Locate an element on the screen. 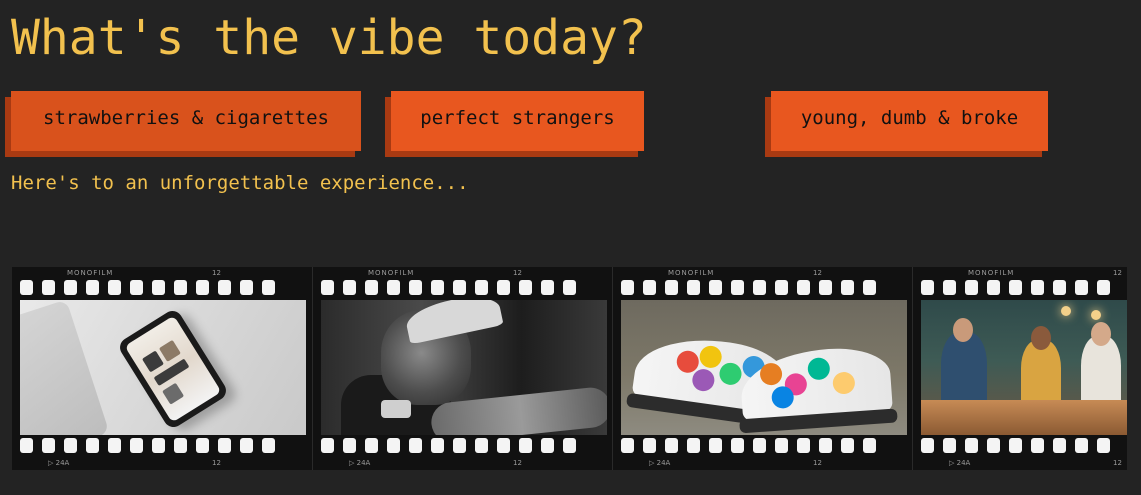  phone-on-desk-photo is located at coordinates (163, 367).